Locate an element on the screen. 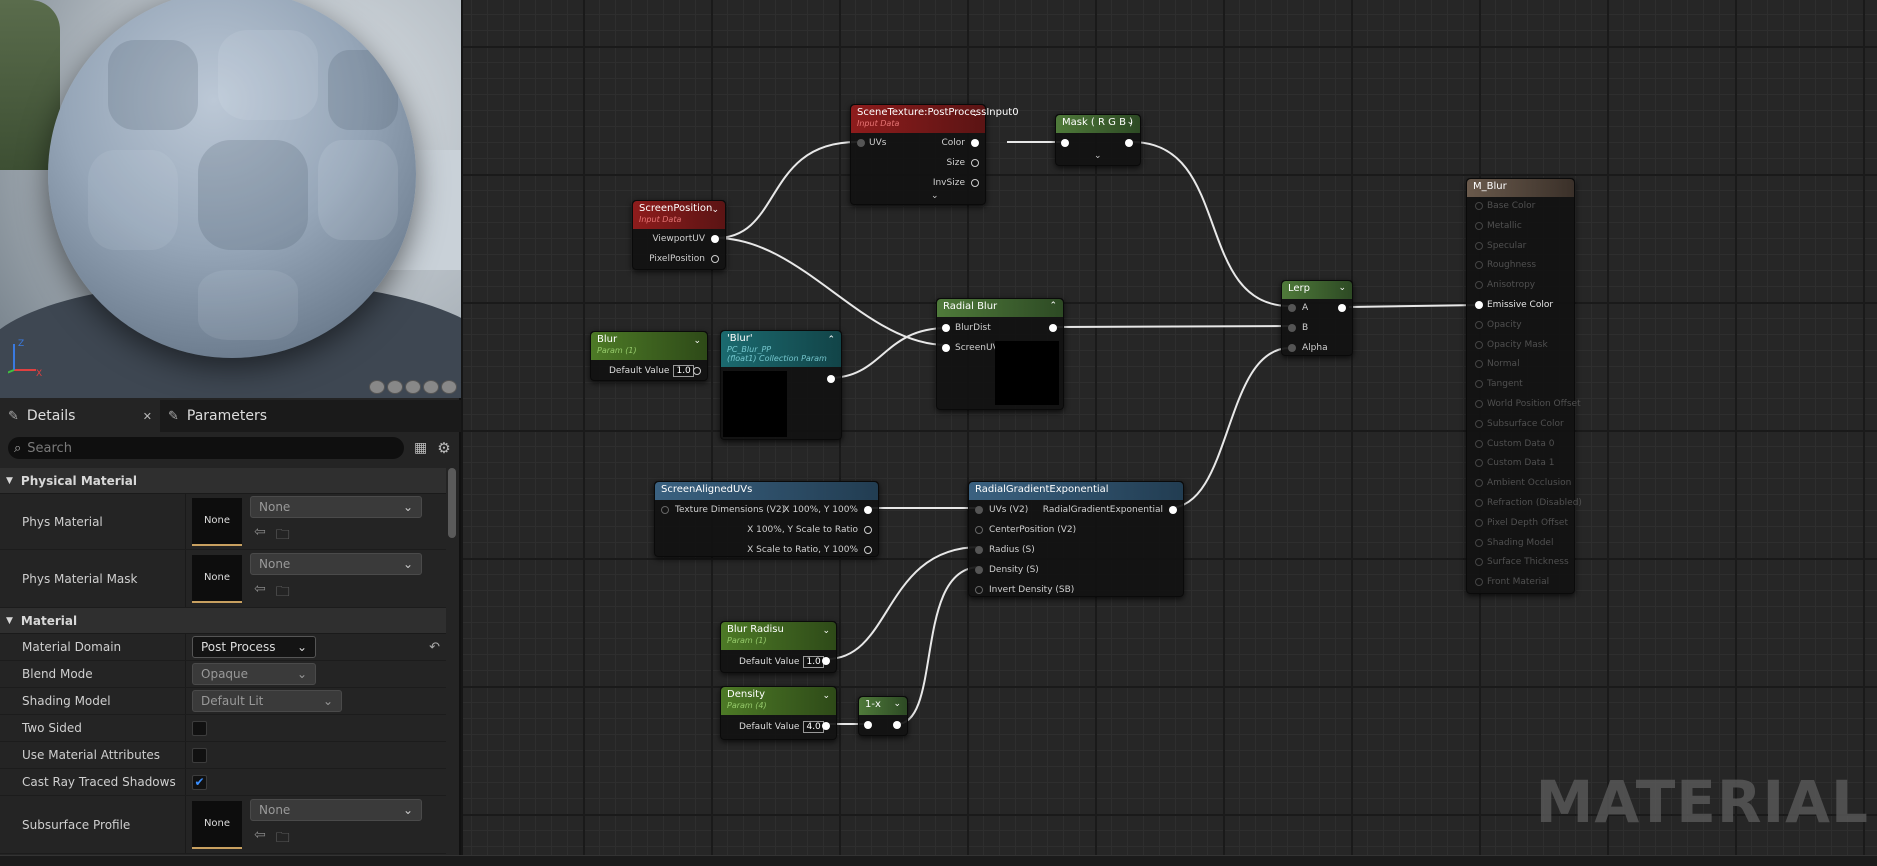  search-box: ⌕ is located at coordinates (206, 448).